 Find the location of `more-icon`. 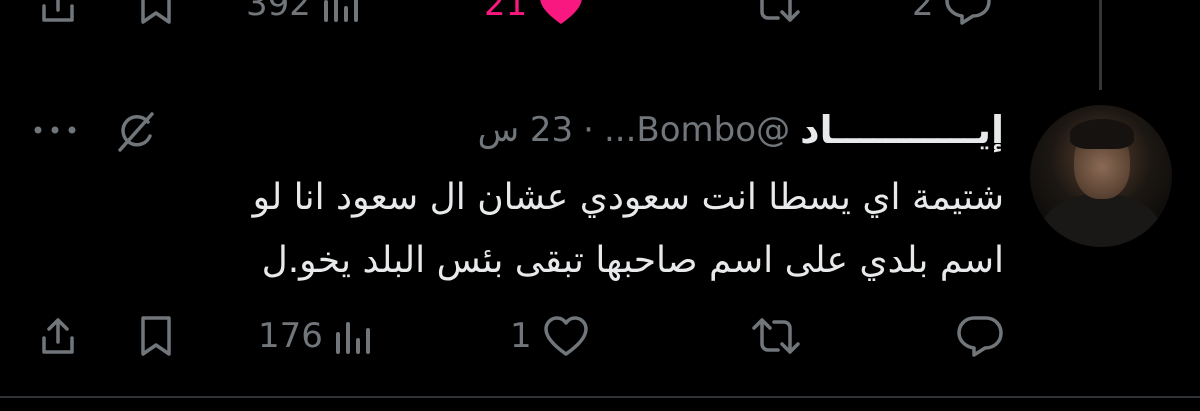

more-icon is located at coordinates (55, 130).